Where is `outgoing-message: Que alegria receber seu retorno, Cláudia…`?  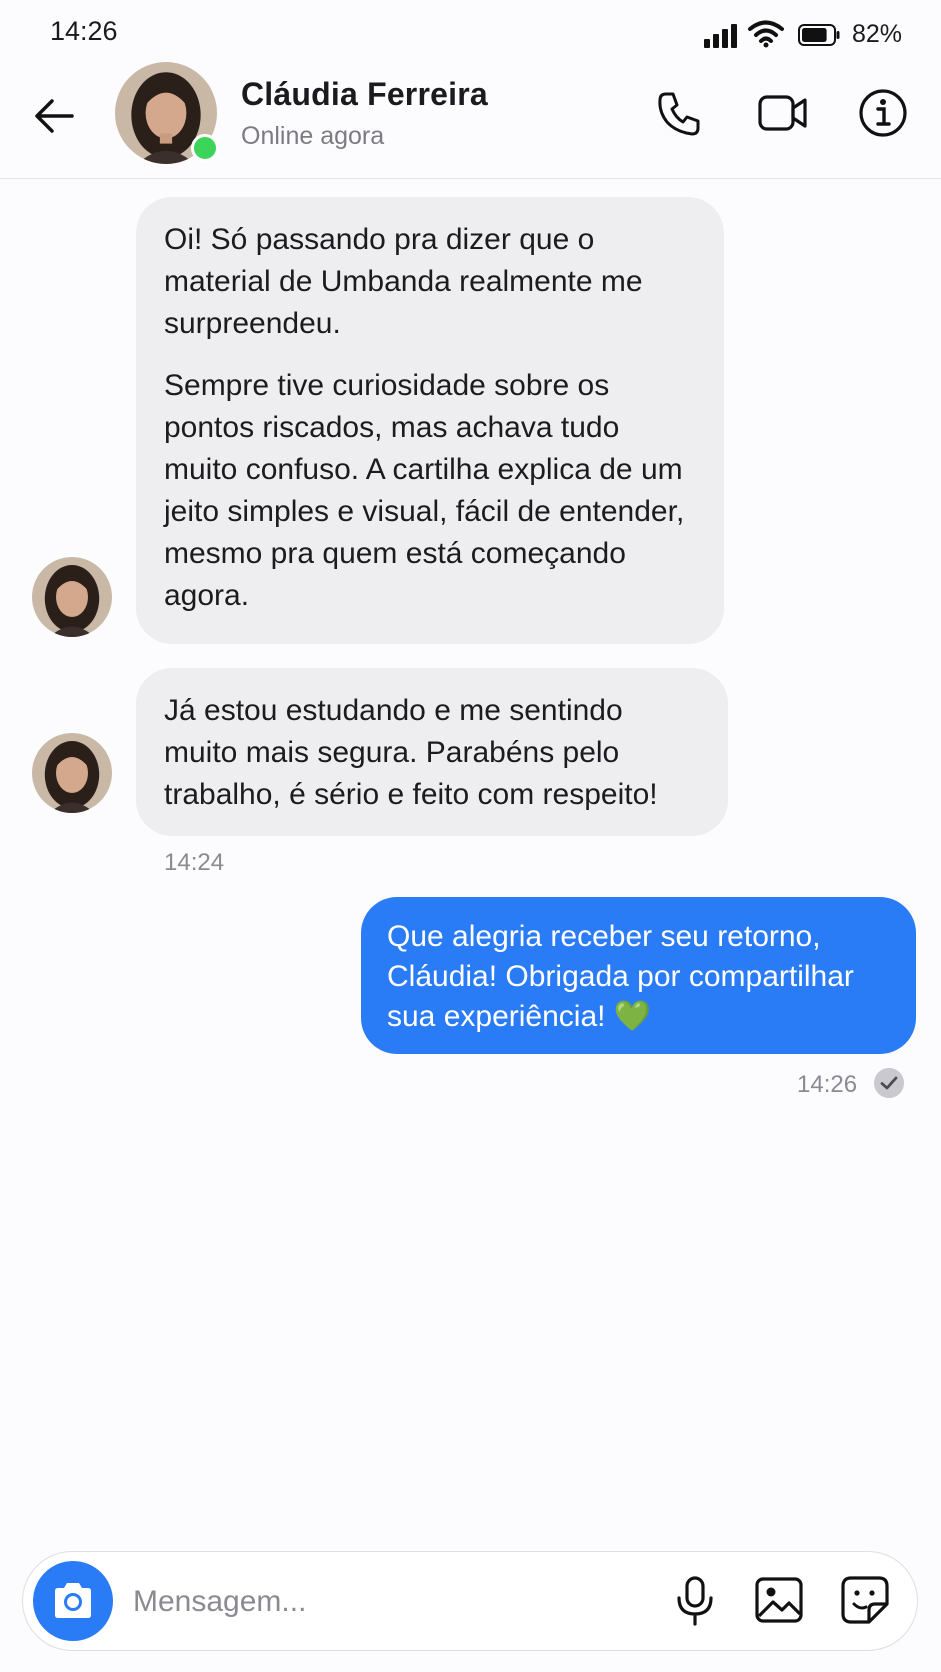 outgoing-message: Que alegria receber seu retorno, Cláudia… is located at coordinates (638, 975).